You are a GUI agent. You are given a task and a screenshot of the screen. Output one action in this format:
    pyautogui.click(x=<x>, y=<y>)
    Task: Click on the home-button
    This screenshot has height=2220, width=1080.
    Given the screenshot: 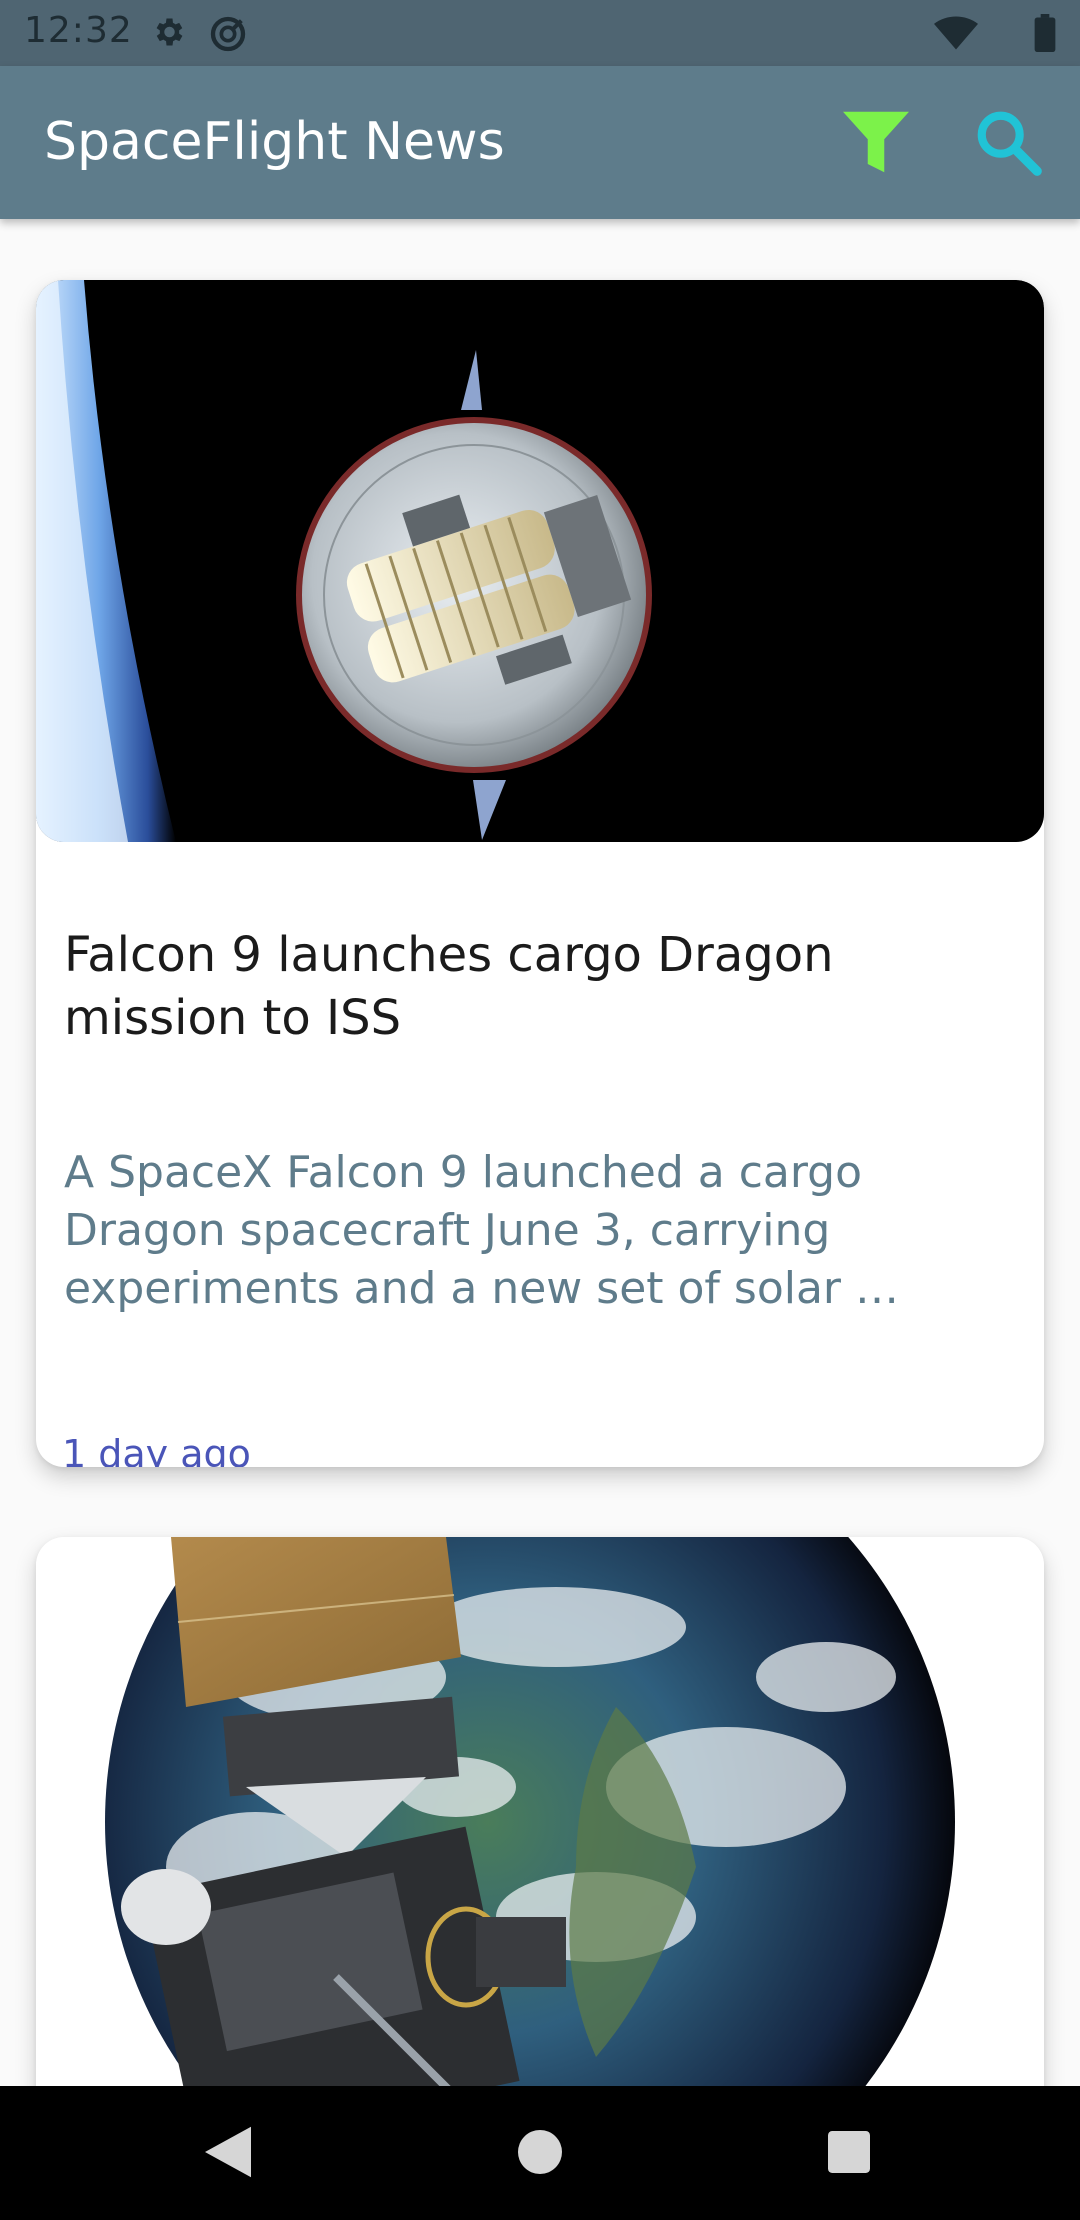 What is the action you would take?
    pyautogui.click(x=540, y=2154)
    